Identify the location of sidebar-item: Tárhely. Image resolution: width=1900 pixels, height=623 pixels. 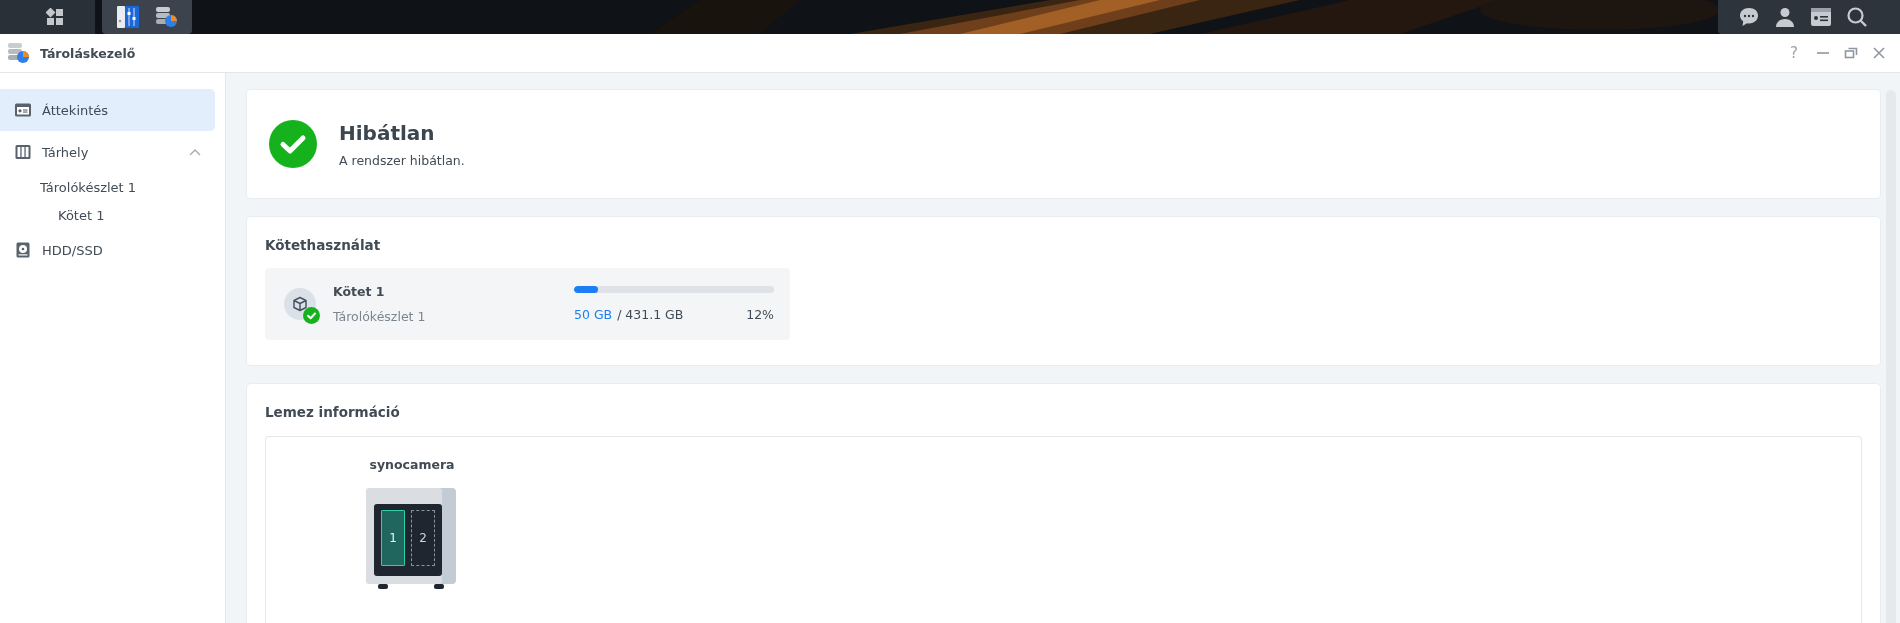
(107, 152).